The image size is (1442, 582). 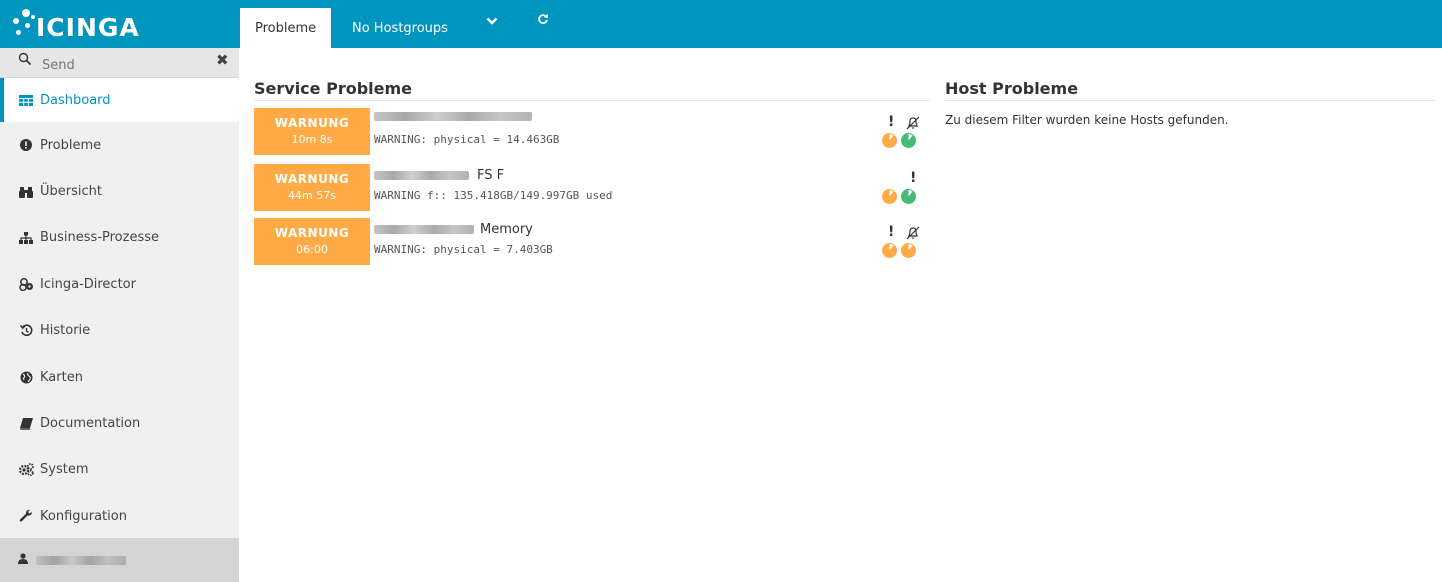 I want to click on sidebar-item-business-prozesse: Business-Prozesse, so click(x=119, y=238).